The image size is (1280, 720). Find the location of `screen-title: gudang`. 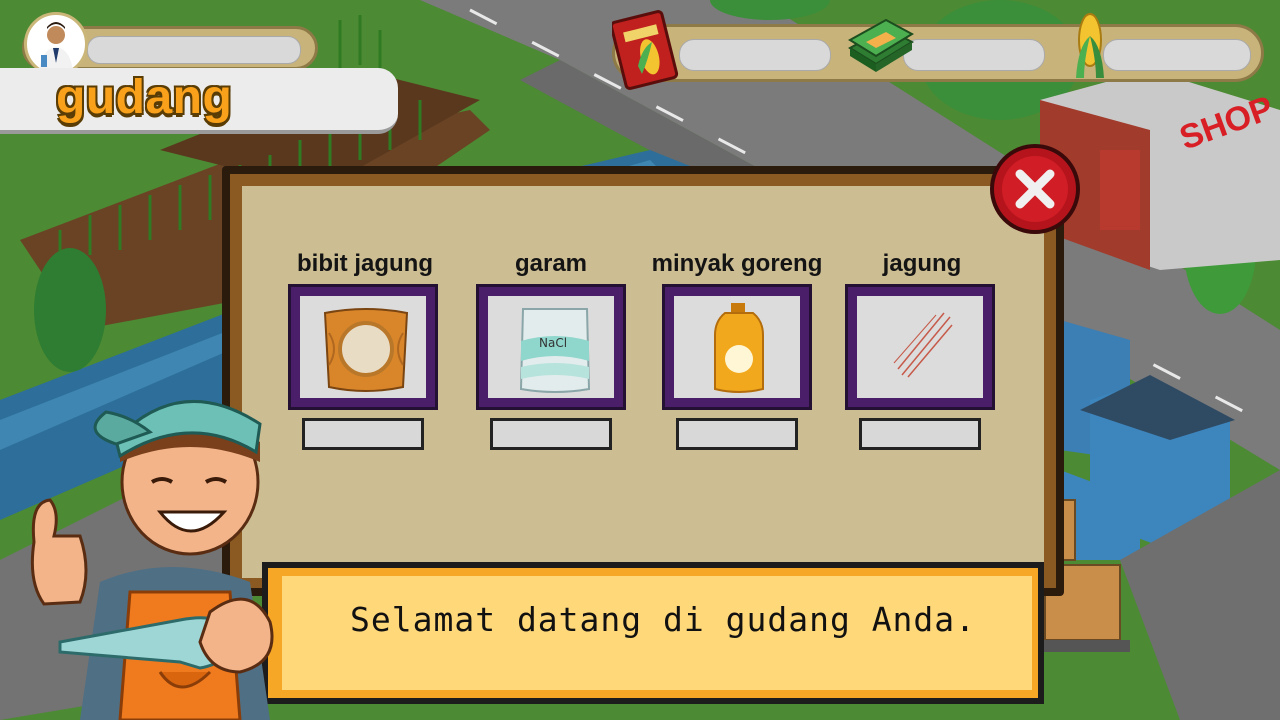

screen-title: gudang is located at coordinates (144, 97).